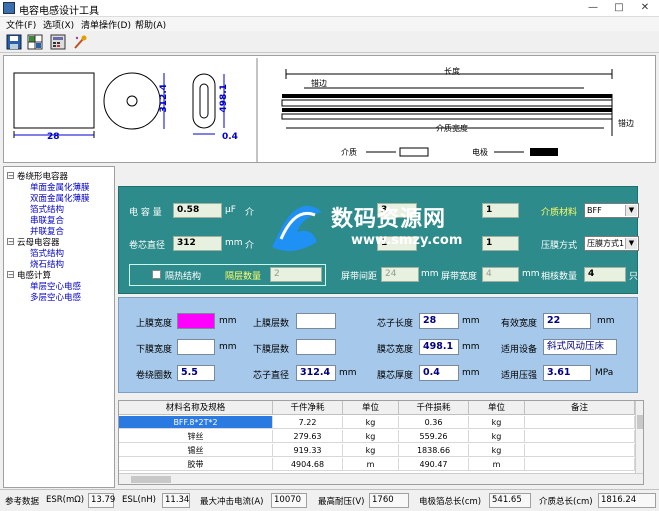 The width and height of the screenshot is (659, 511). I want to click on capacitance-unit: μF, so click(230, 210).